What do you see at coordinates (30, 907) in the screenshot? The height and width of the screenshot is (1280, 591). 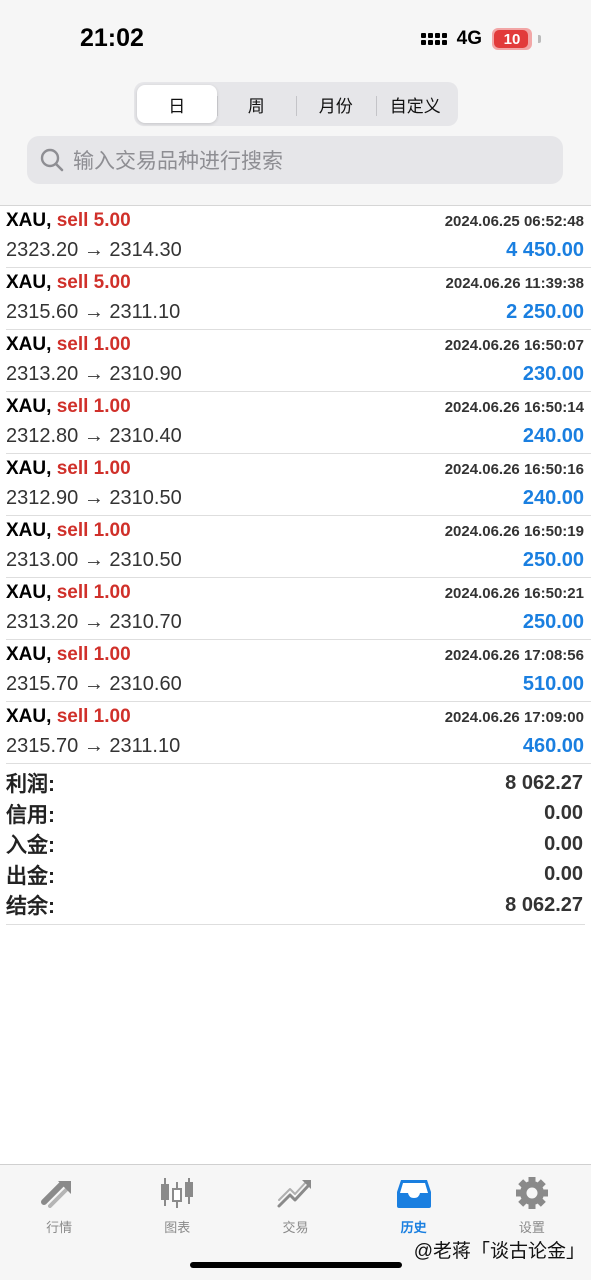 I see `summary-label: 结余:` at bounding box center [30, 907].